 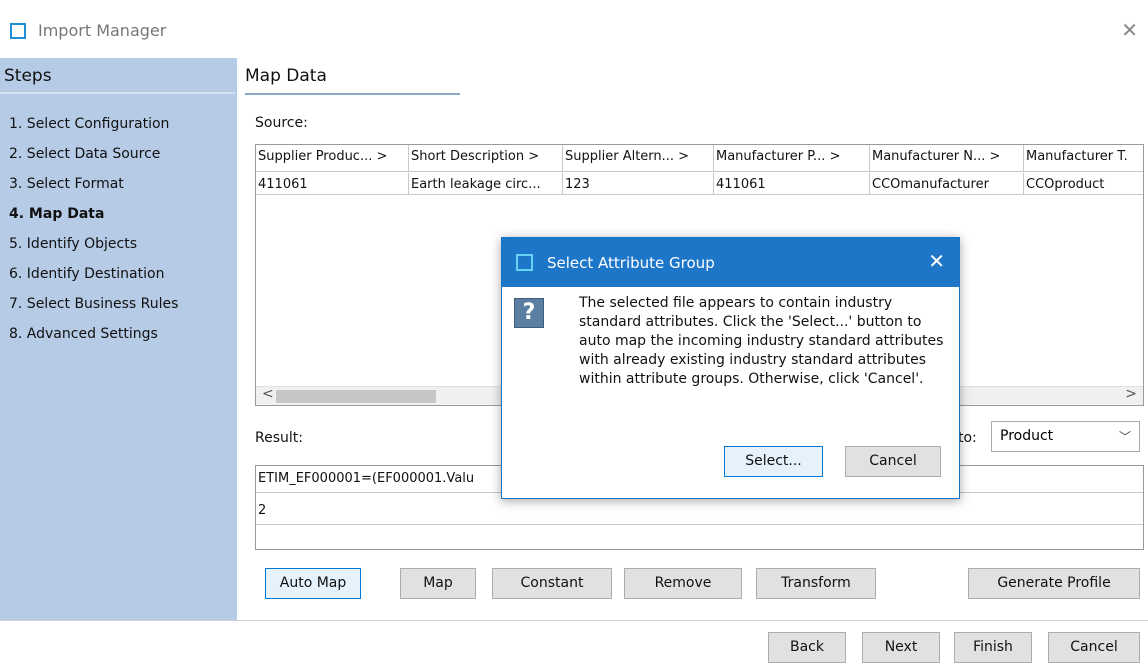 I want to click on map-button: Map, so click(x=438, y=583).